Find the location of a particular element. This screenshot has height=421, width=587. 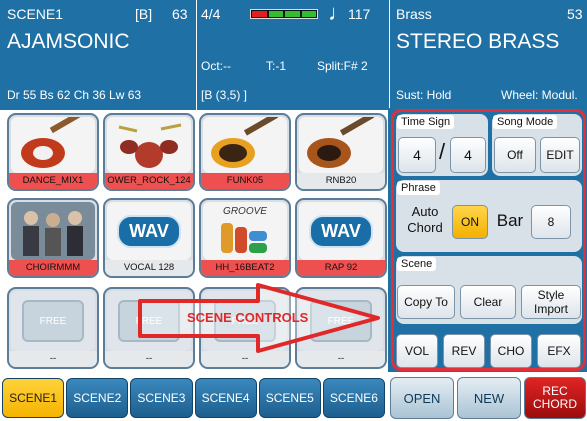

scene5-button: SCENE5 is located at coordinates (289, 398).